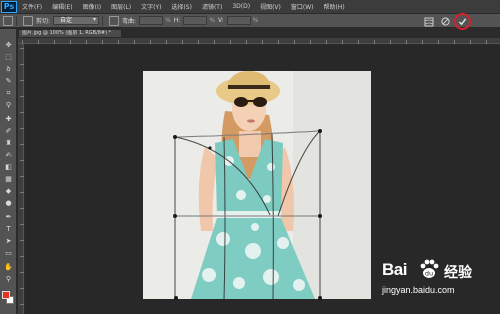 The width and height of the screenshot is (500, 314). Describe the element at coordinates (439, 280) in the screenshot. I see `baidu-jingyan-watermark: Bai du 经验 jingyan.baidu.com` at that location.